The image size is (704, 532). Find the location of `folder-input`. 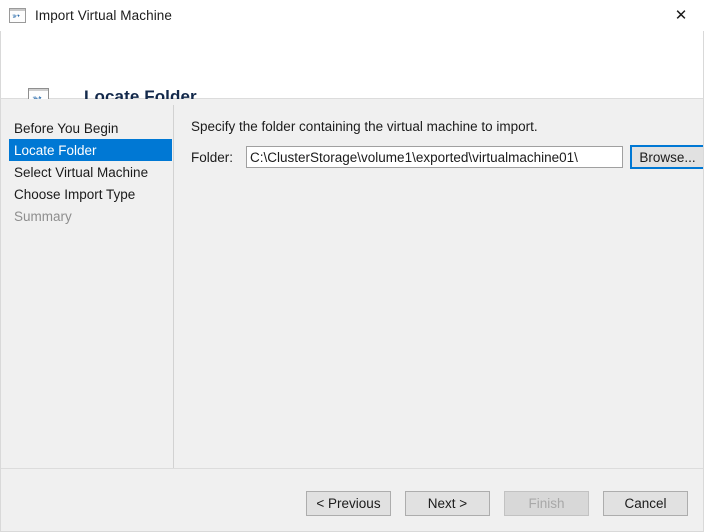

folder-input is located at coordinates (434, 157).